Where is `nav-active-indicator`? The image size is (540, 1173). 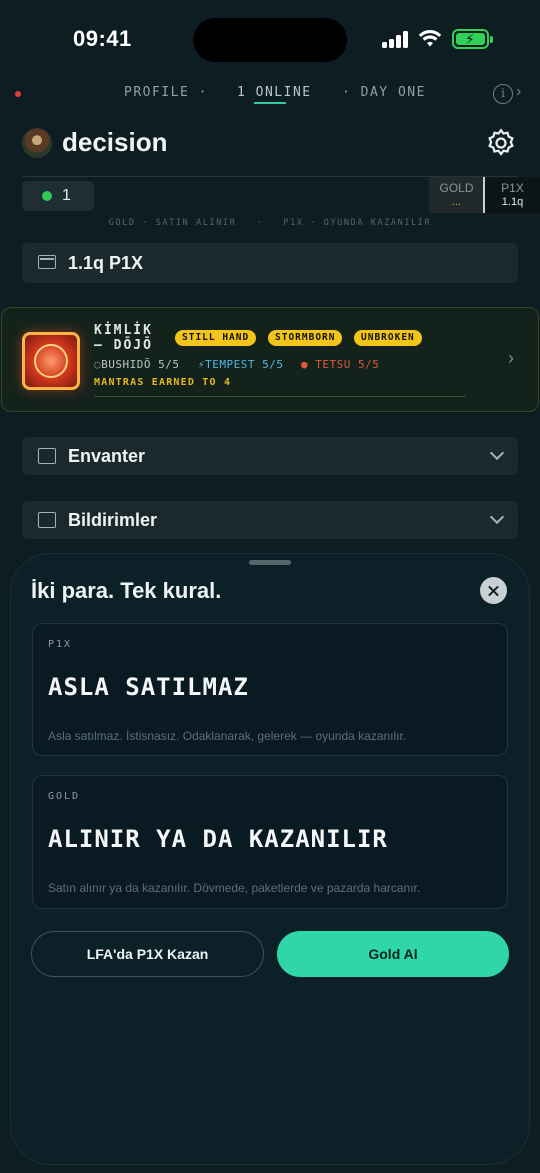 nav-active-indicator is located at coordinates (270, 103).